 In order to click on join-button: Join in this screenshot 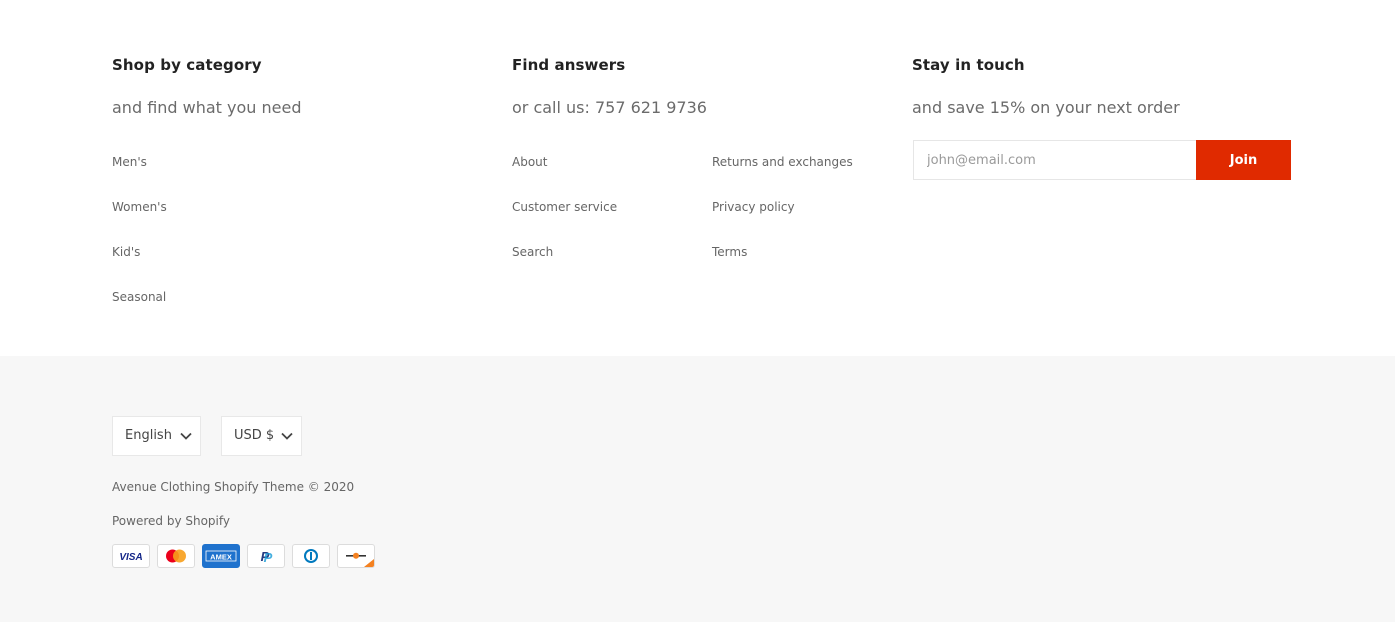, I will do `click(1243, 160)`.